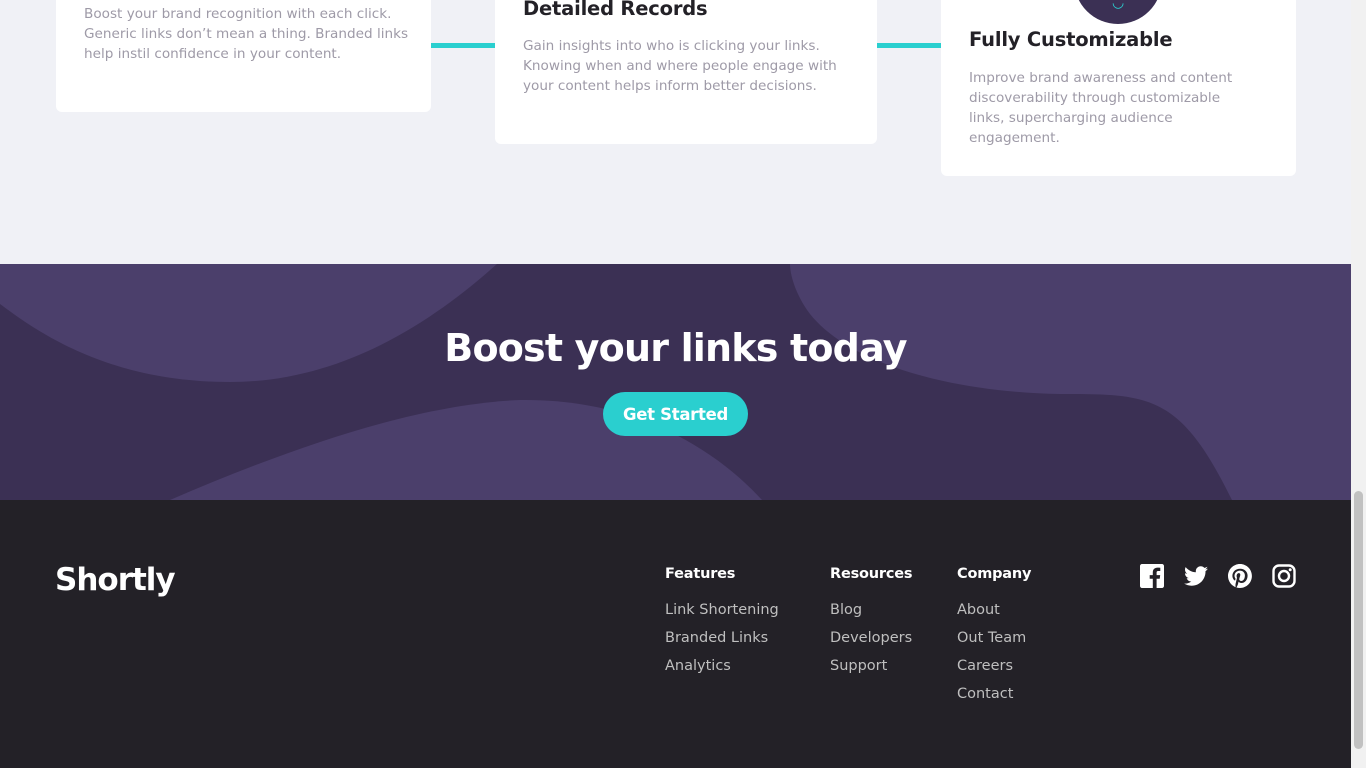 This screenshot has width=1366, height=768. Describe the element at coordinates (1358, 620) in the screenshot. I see `scrollbar-thumb` at that location.